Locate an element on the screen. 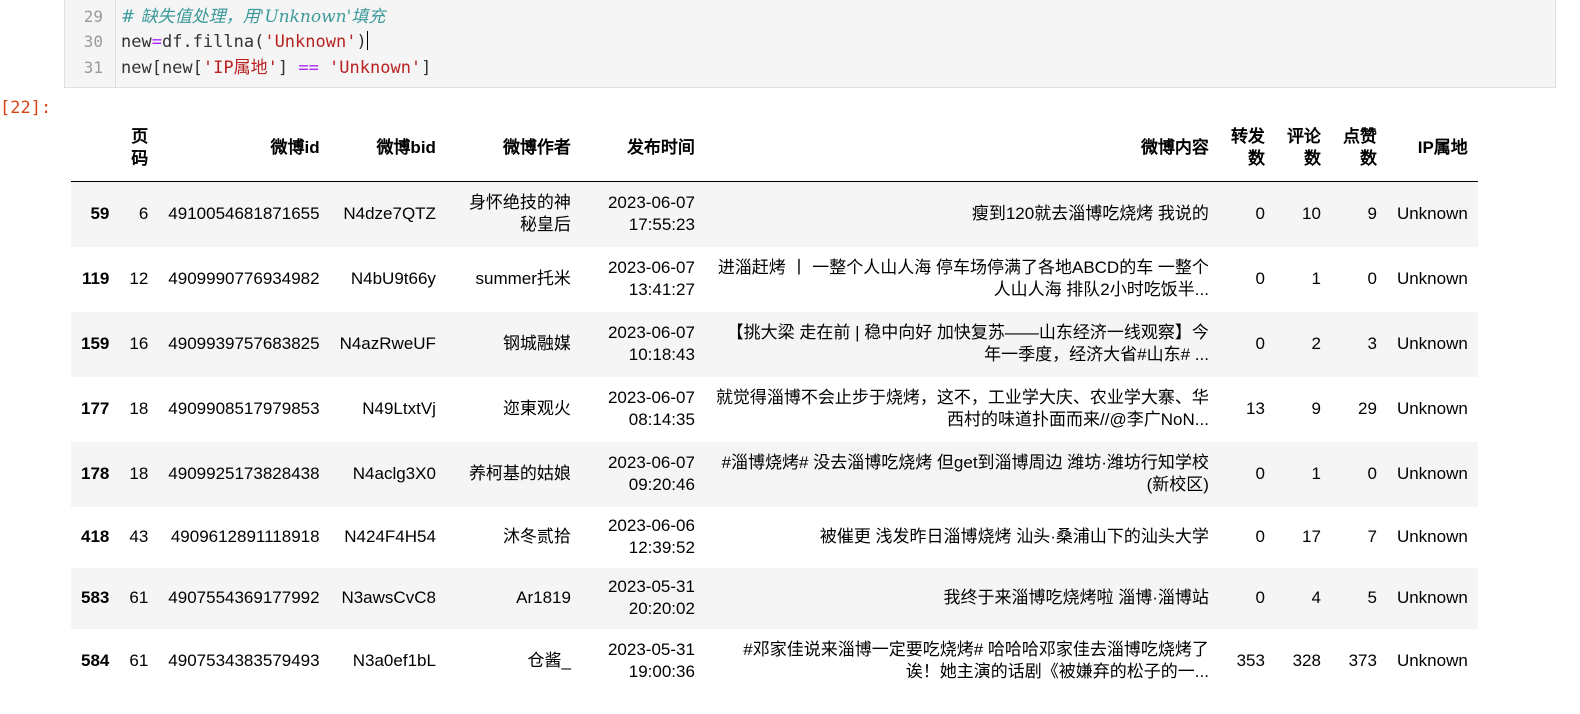 This screenshot has width=1580, height=714. row-index: 418 is located at coordinates (95, 536).